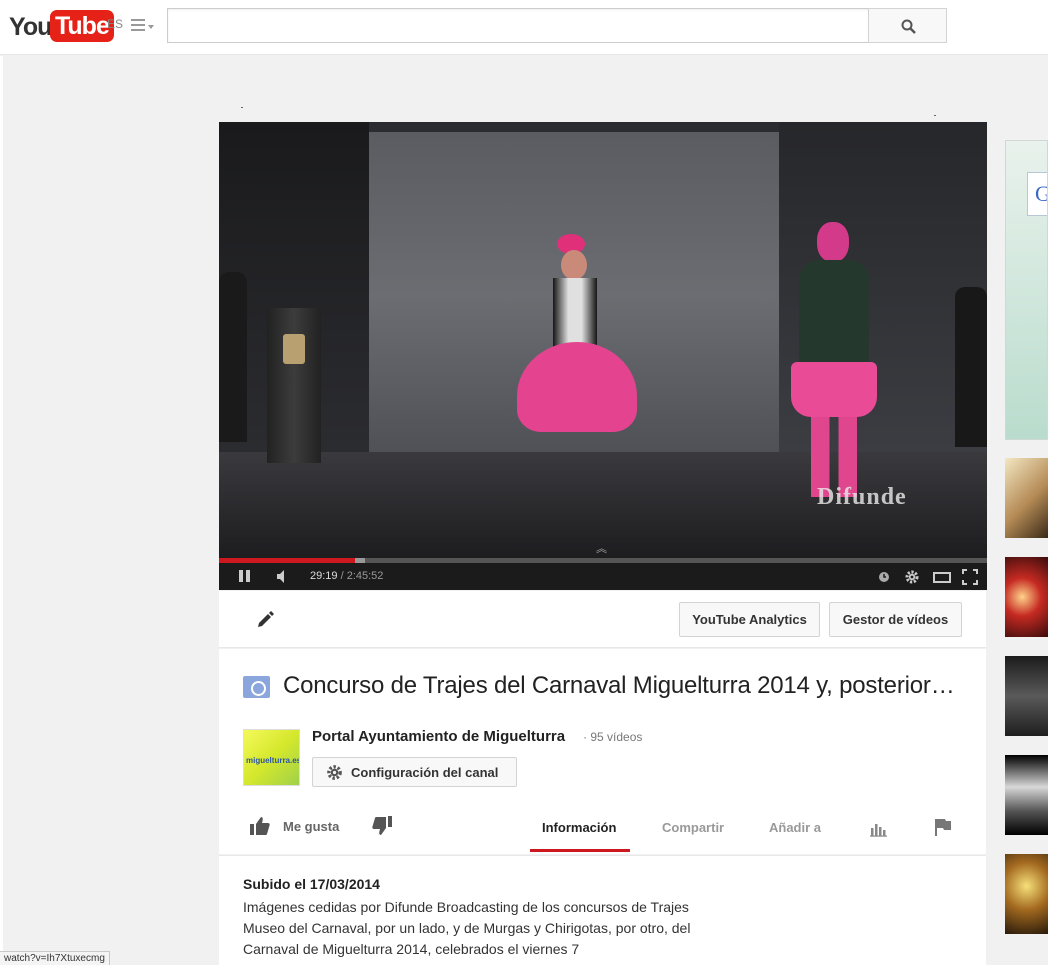 This screenshot has width=1048, height=965. Describe the element at coordinates (941, 577) in the screenshot. I see `theater-mode-icon` at that location.